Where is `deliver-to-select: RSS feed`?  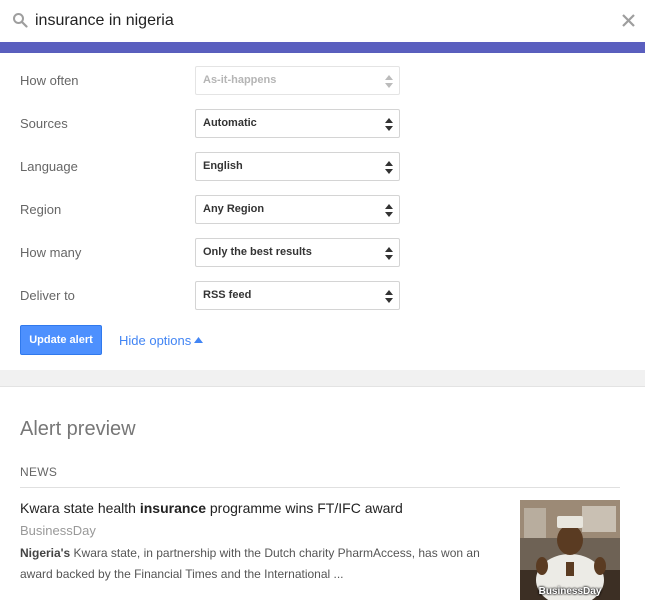
deliver-to-select: RSS feed is located at coordinates (297, 295).